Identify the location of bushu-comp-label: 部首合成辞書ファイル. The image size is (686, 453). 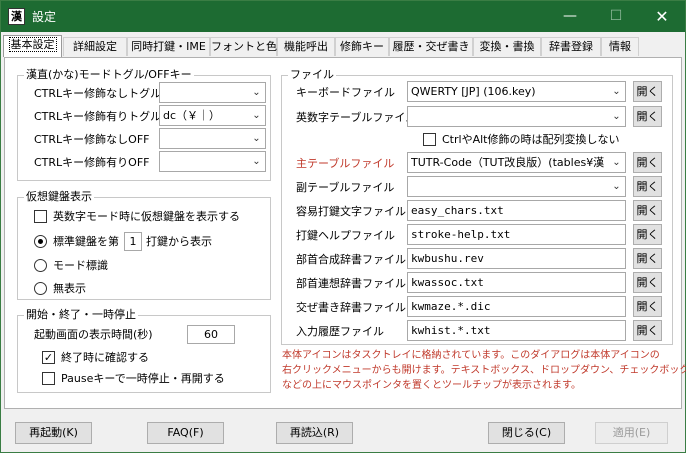
(351, 259).